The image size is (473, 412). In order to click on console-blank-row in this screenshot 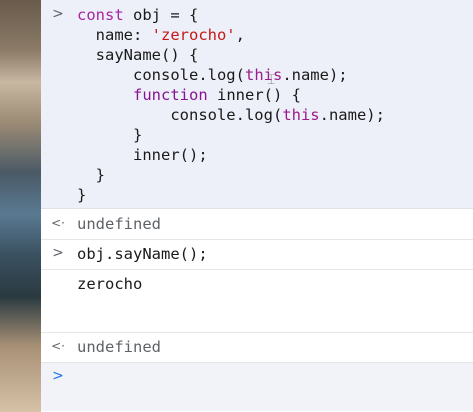, I will do `click(257, 316)`.